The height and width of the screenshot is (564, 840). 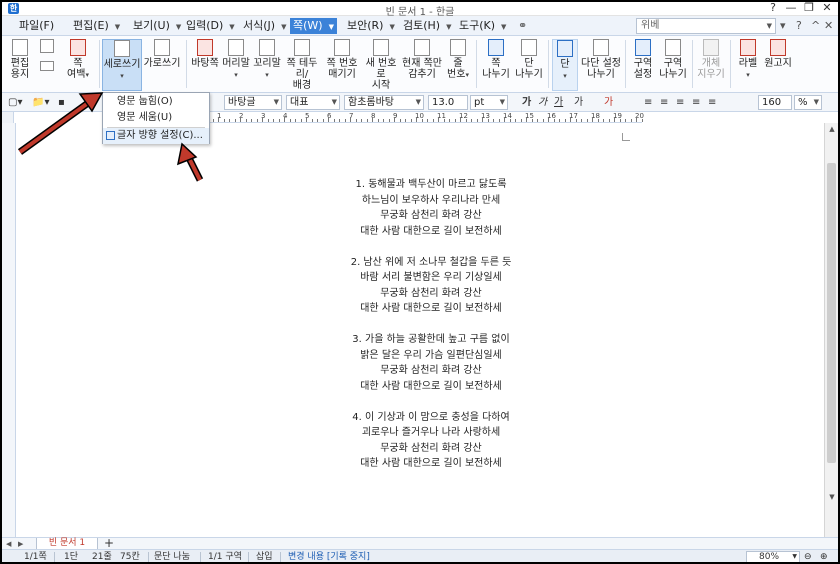 I want to click on page-border-button: 쪽 테두리/ 배경, so click(x=302, y=65).